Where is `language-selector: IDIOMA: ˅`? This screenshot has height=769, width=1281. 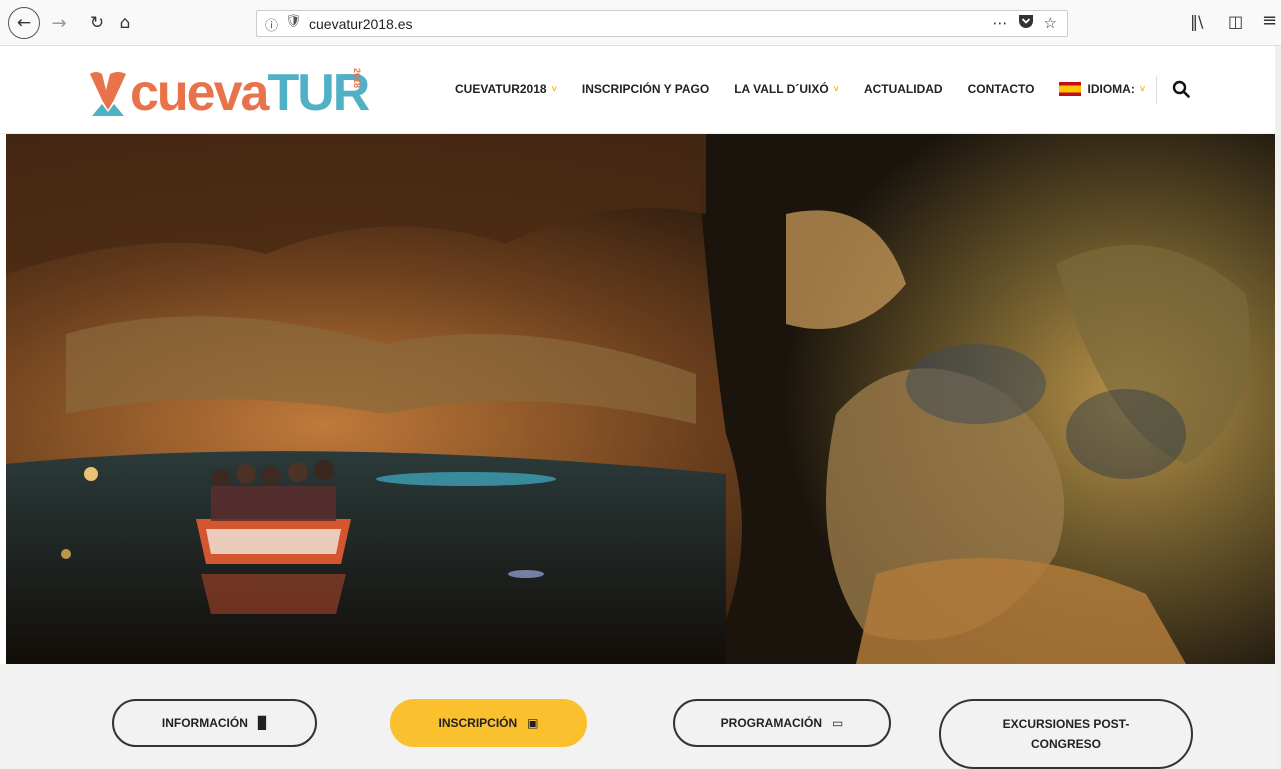
language-selector: IDIOMA: ˅ is located at coordinates (1102, 89).